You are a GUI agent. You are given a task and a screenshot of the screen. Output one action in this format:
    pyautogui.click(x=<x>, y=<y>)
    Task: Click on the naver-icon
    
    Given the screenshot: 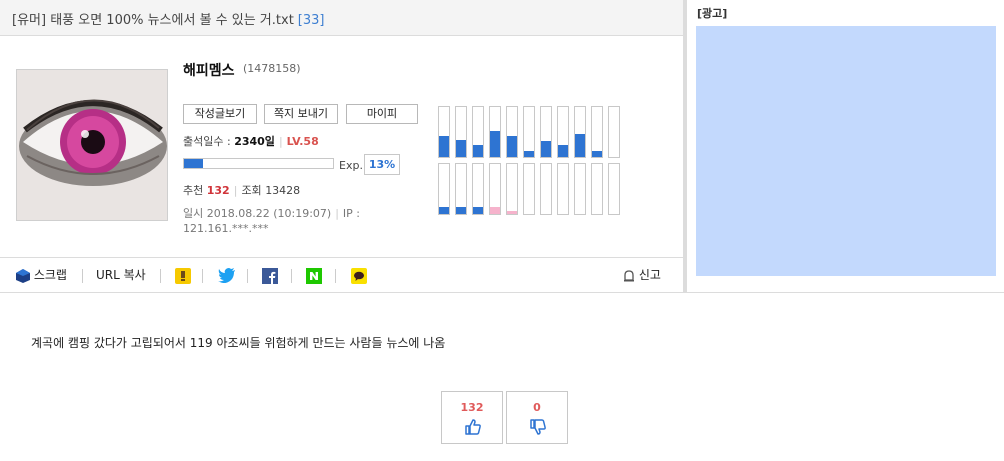 What is the action you would take?
    pyautogui.click(x=314, y=275)
    